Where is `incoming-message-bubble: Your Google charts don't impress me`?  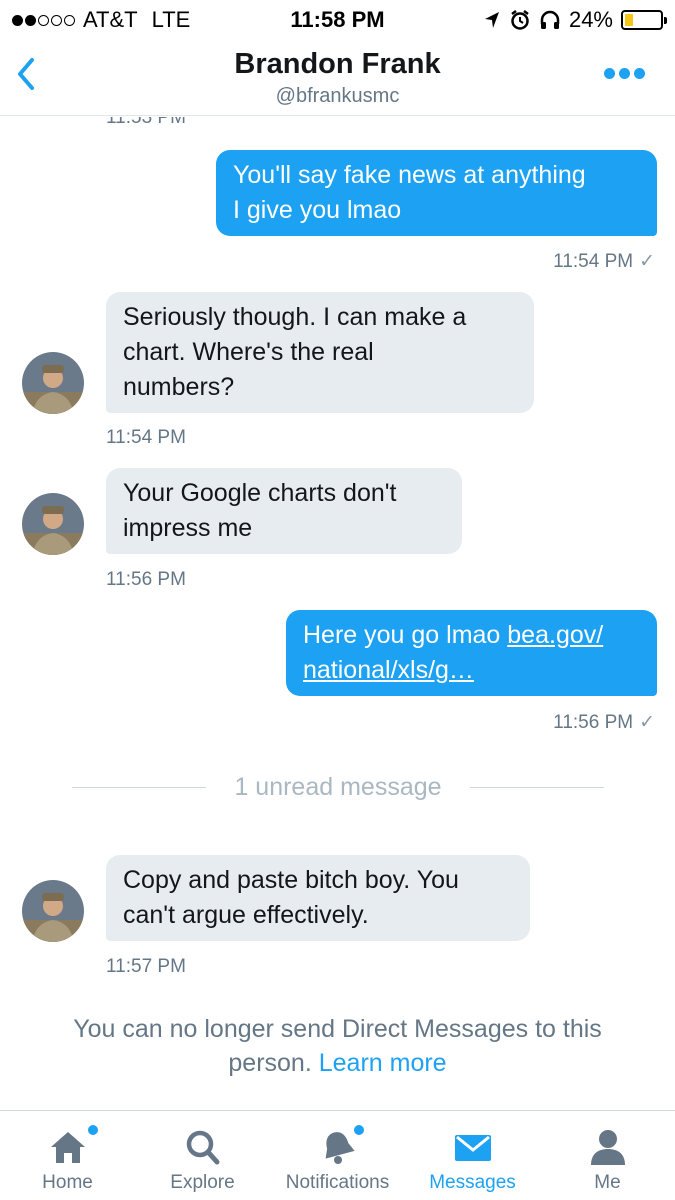
incoming-message-bubble: Your Google charts don't impress me is located at coordinates (284, 511).